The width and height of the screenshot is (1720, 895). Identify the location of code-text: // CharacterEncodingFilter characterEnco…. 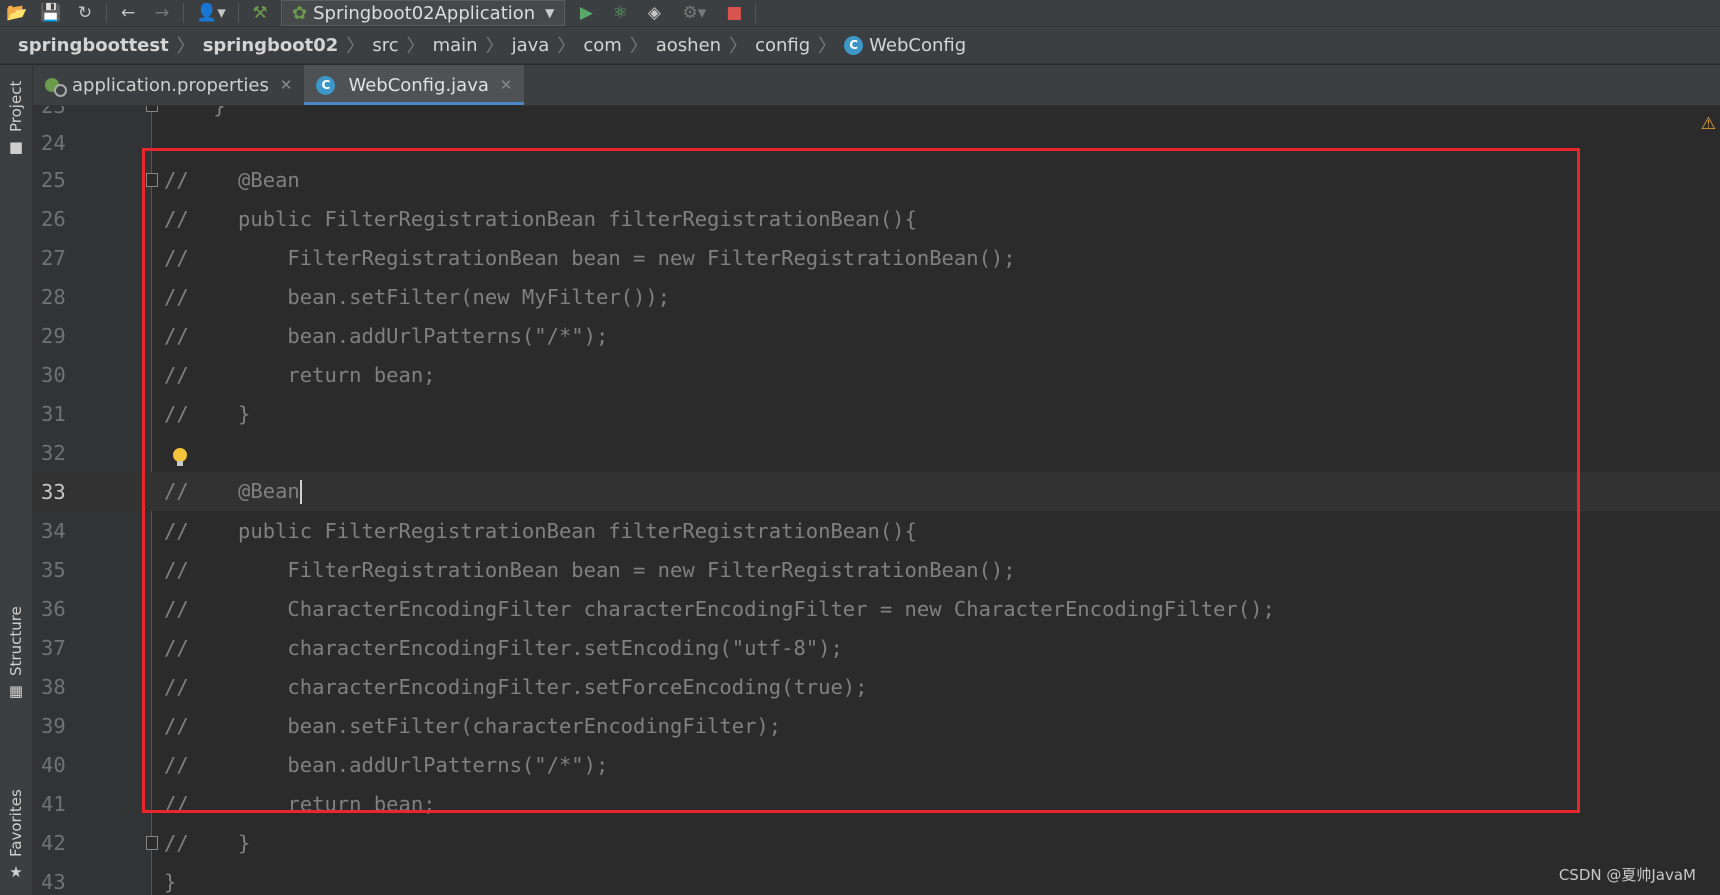
(719, 608).